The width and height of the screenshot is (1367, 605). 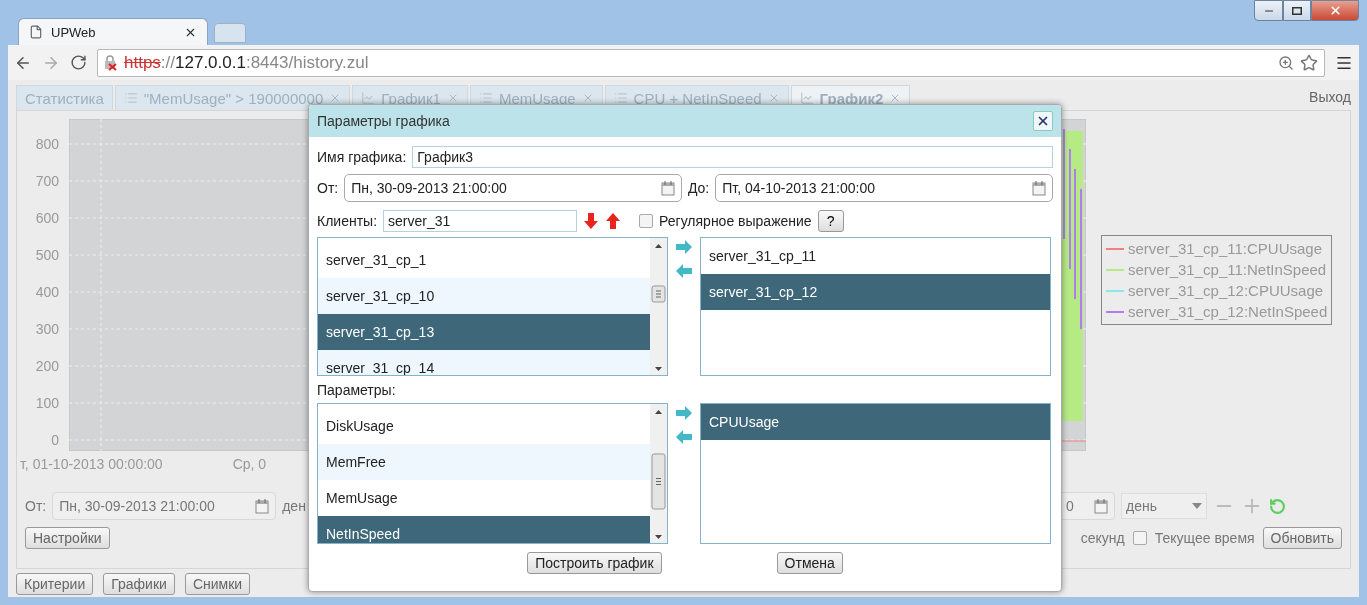 I want to click on arrow-down-icon, so click(x=591, y=221).